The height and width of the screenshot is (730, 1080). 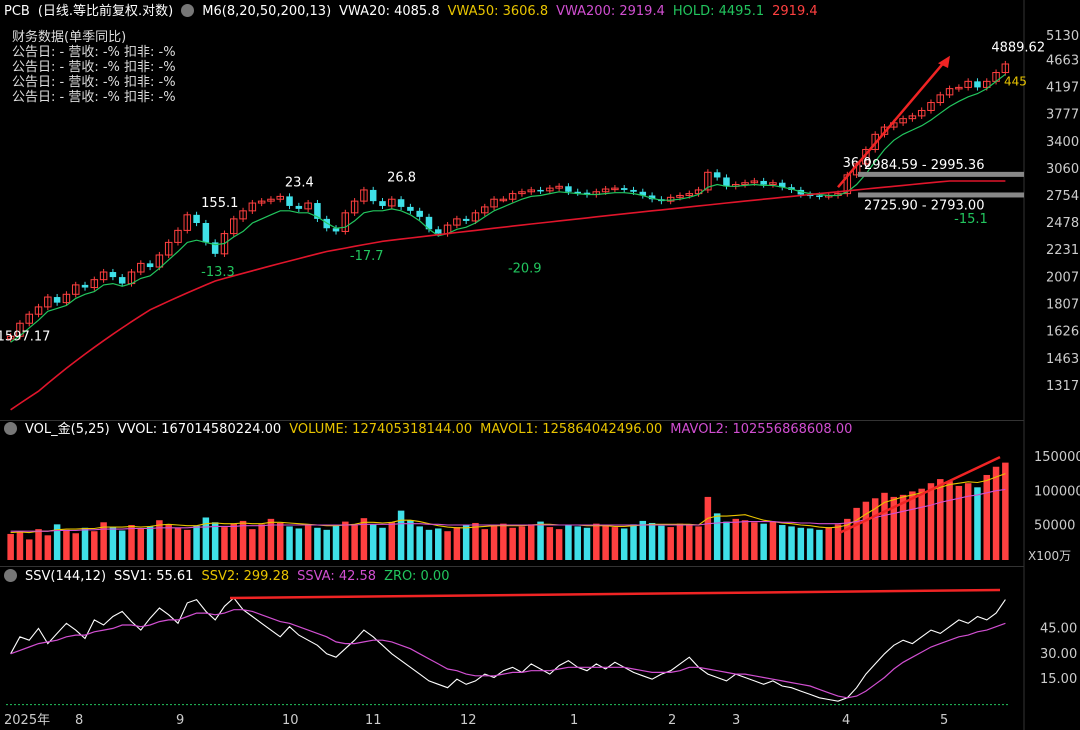 What do you see at coordinates (65, 576) in the screenshot?
I see `ssv-name-label: SSV(144,12)` at bounding box center [65, 576].